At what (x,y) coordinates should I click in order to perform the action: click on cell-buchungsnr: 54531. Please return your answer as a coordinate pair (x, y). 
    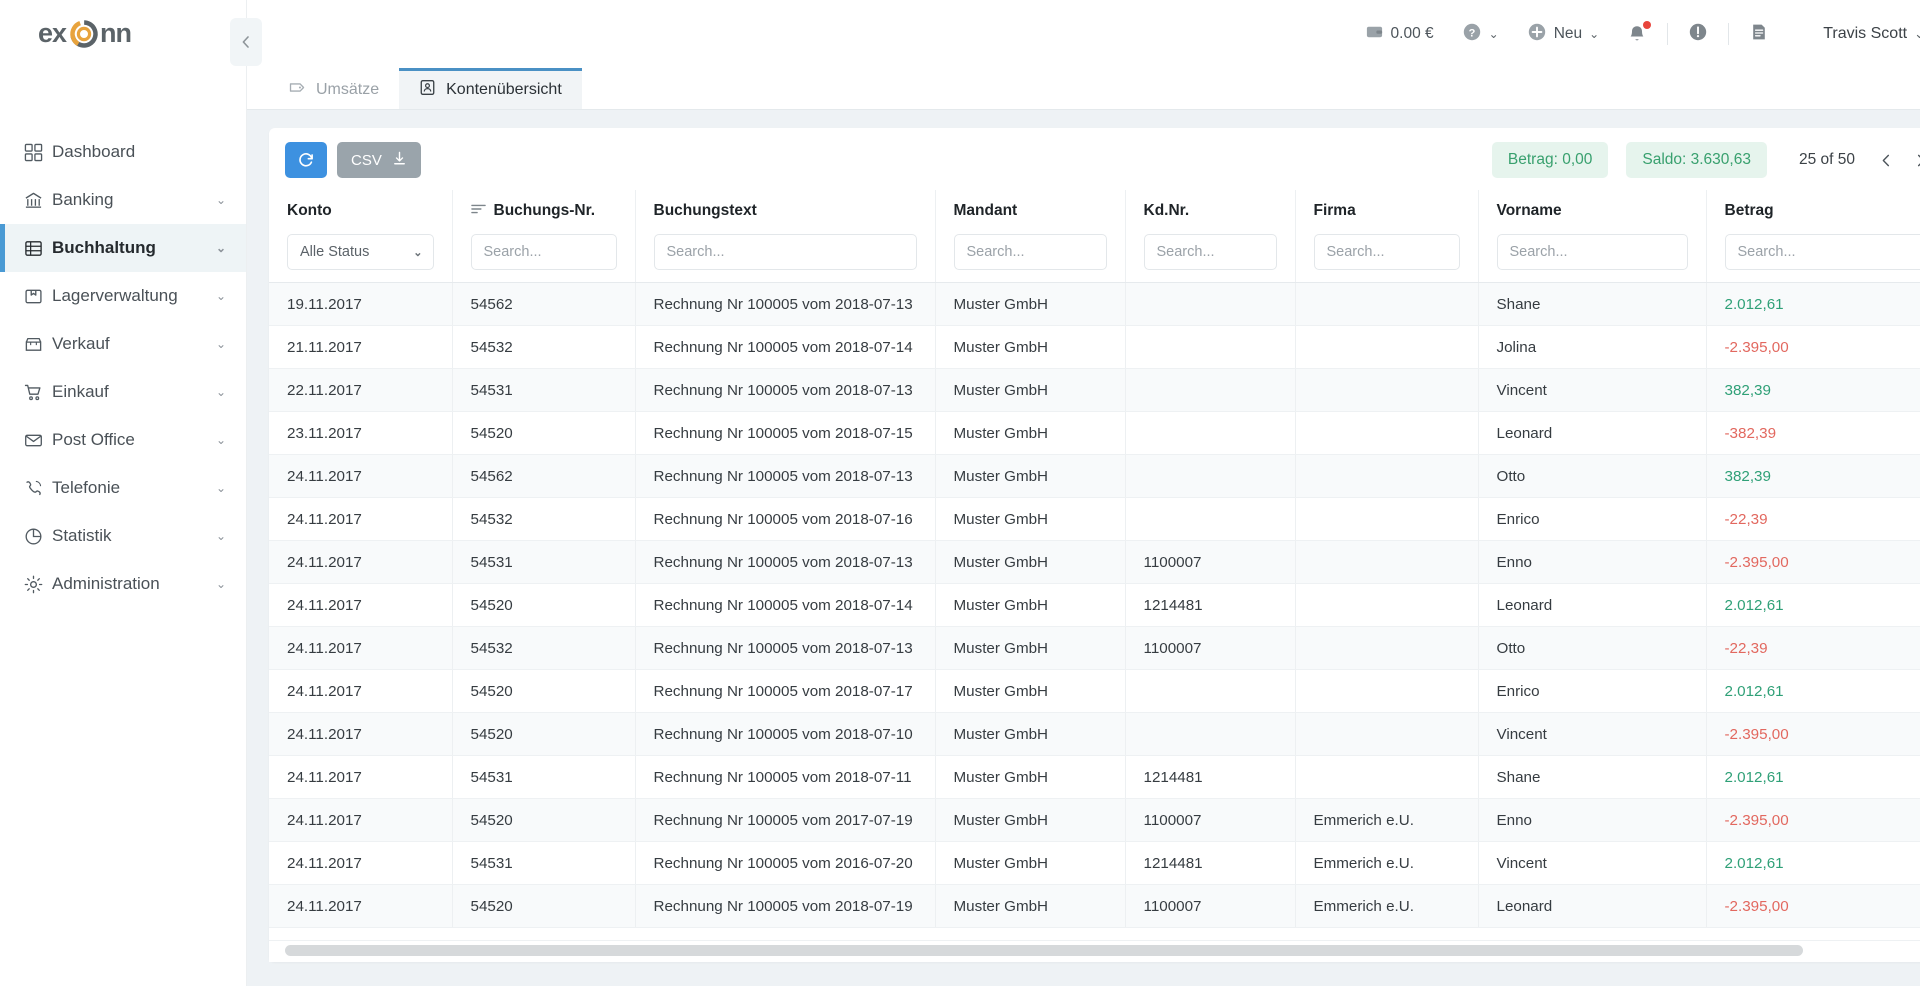
    Looking at the image, I should click on (544, 863).